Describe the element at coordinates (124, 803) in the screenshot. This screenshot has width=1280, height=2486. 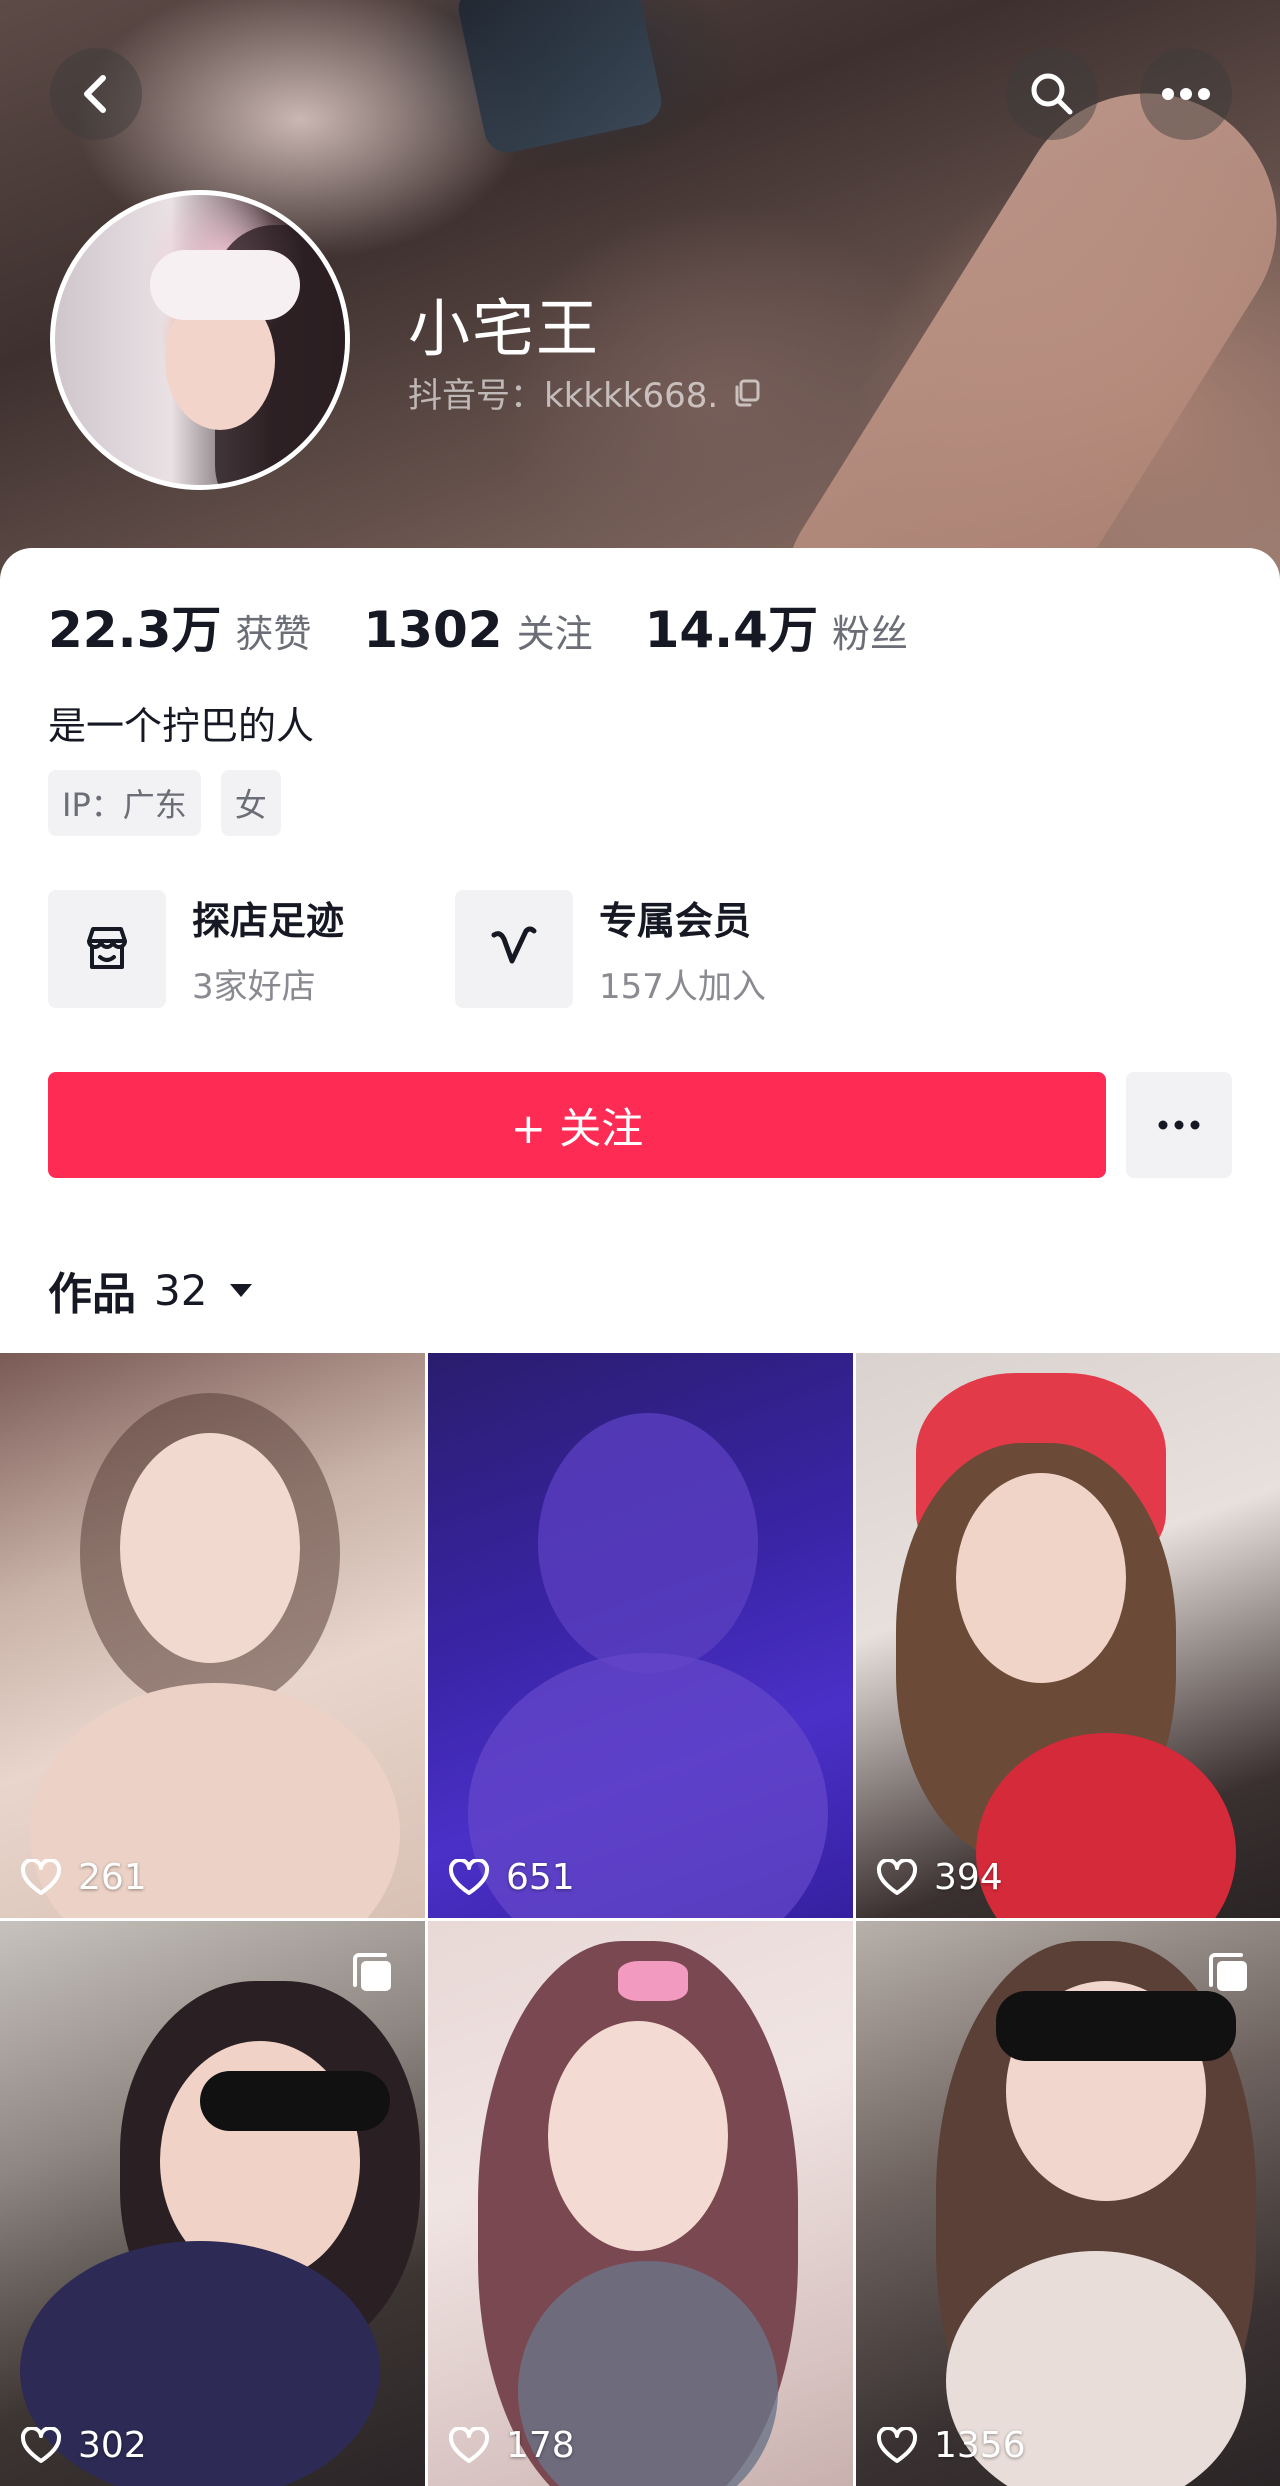
I see `tag-ip-location: IP：广东` at that location.